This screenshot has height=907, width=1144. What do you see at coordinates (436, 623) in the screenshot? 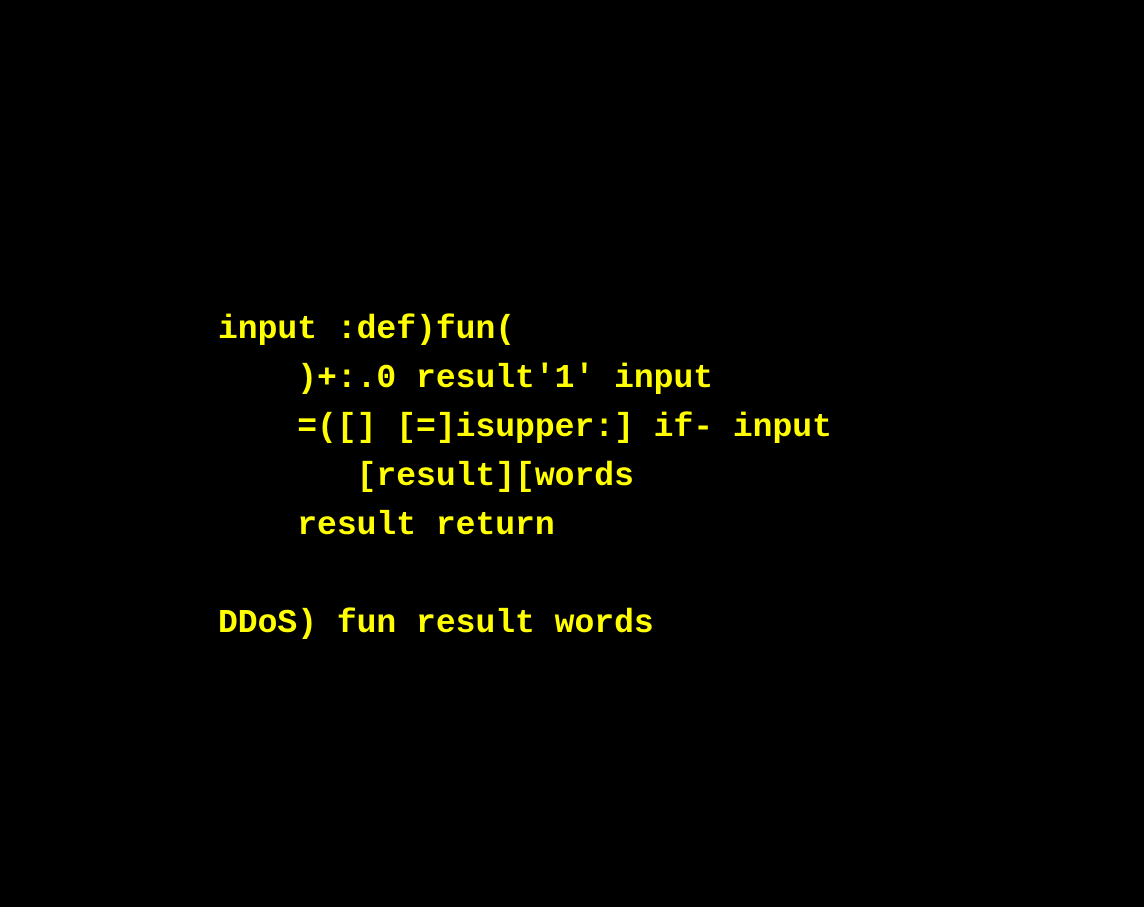
I see `code-line-7: DDoS) fun result words` at bounding box center [436, 623].